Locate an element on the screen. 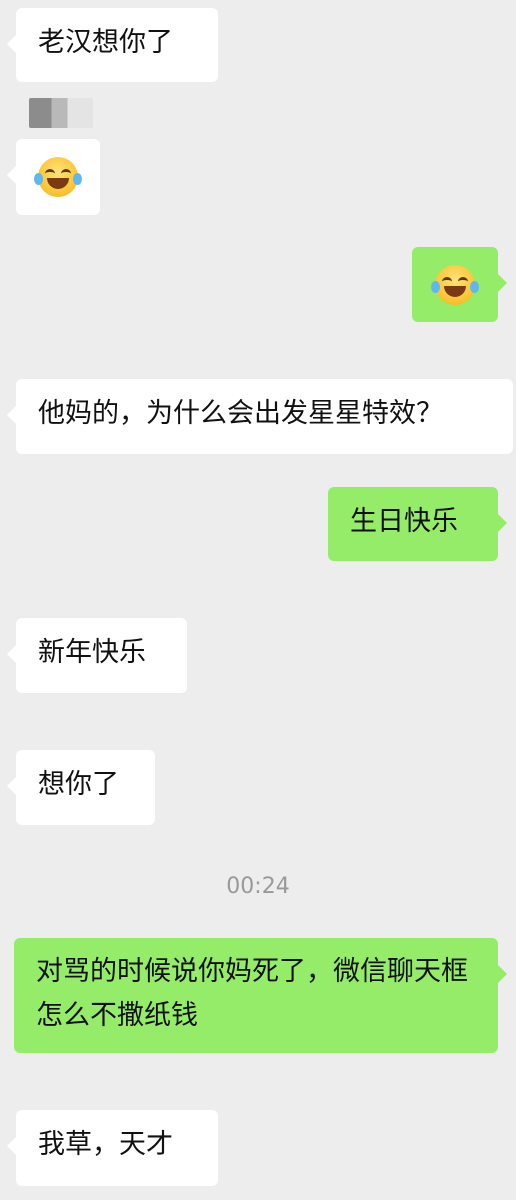  message-bubble-outgoing: 生日快乐 is located at coordinates (417, 524).